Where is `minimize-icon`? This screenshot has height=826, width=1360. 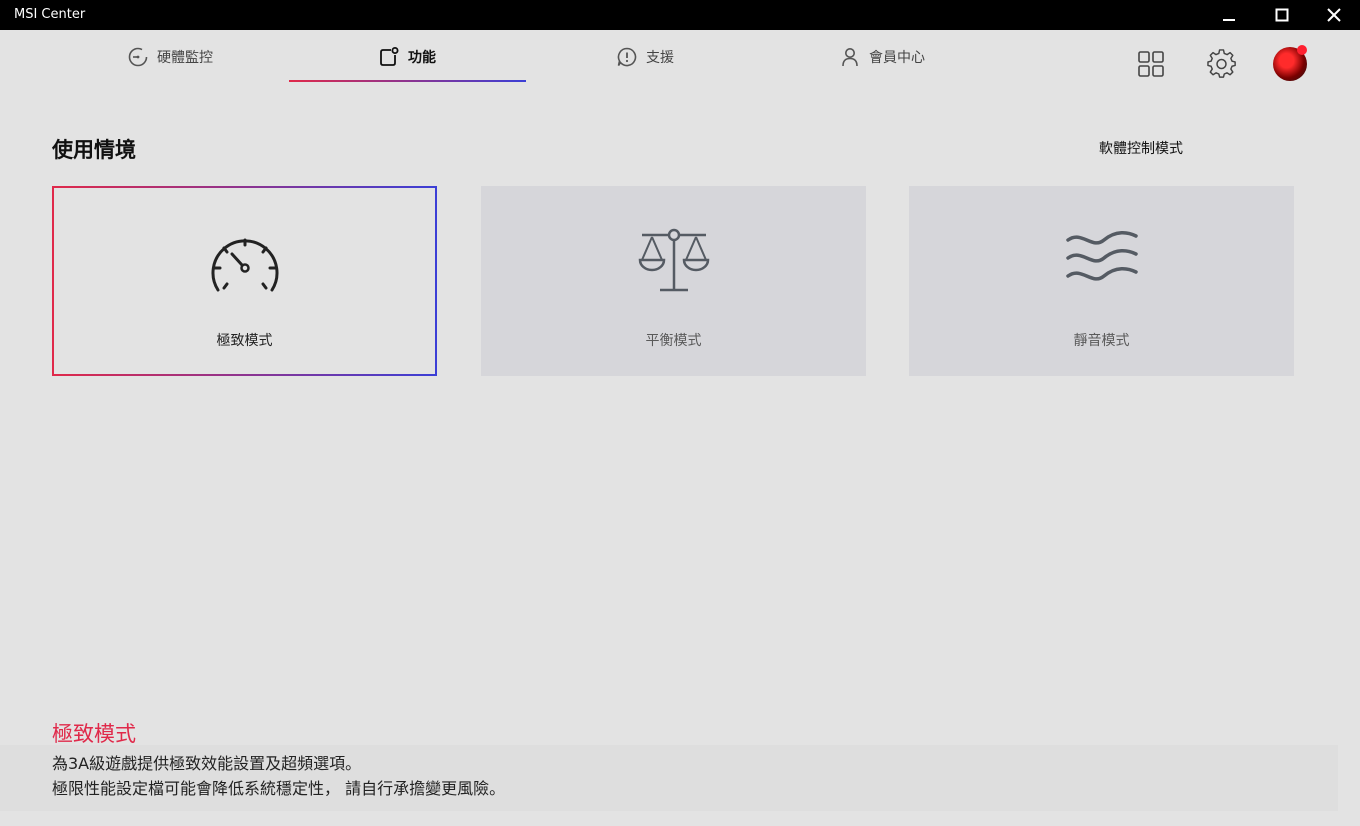 minimize-icon is located at coordinates (1229, 20).